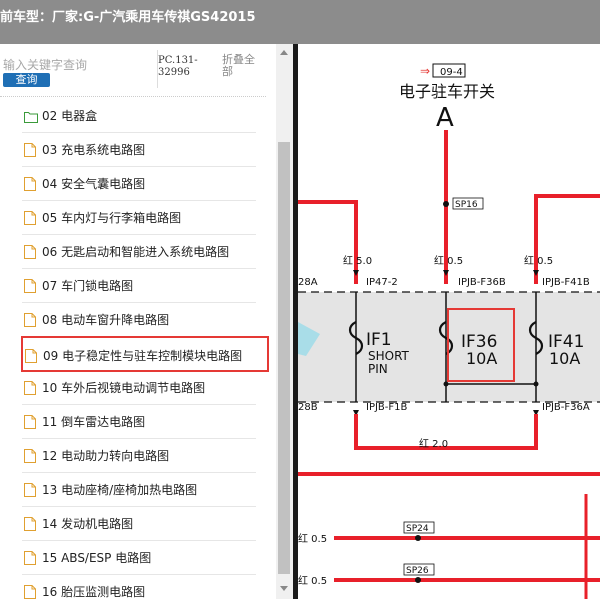 Image resolution: width=600 pixels, height=599 pixels. What do you see at coordinates (284, 358) in the screenshot?
I see `scrollbar-thumb` at bounding box center [284, 358].